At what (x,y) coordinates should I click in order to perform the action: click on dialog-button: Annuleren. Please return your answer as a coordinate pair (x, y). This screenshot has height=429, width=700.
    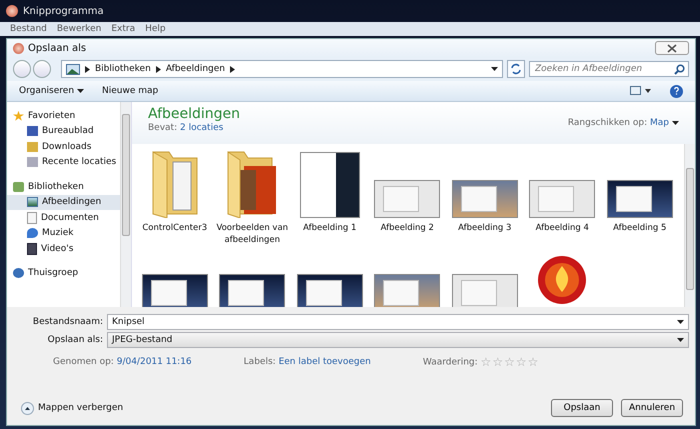
    Looking at the image, I should click on (652, 408).